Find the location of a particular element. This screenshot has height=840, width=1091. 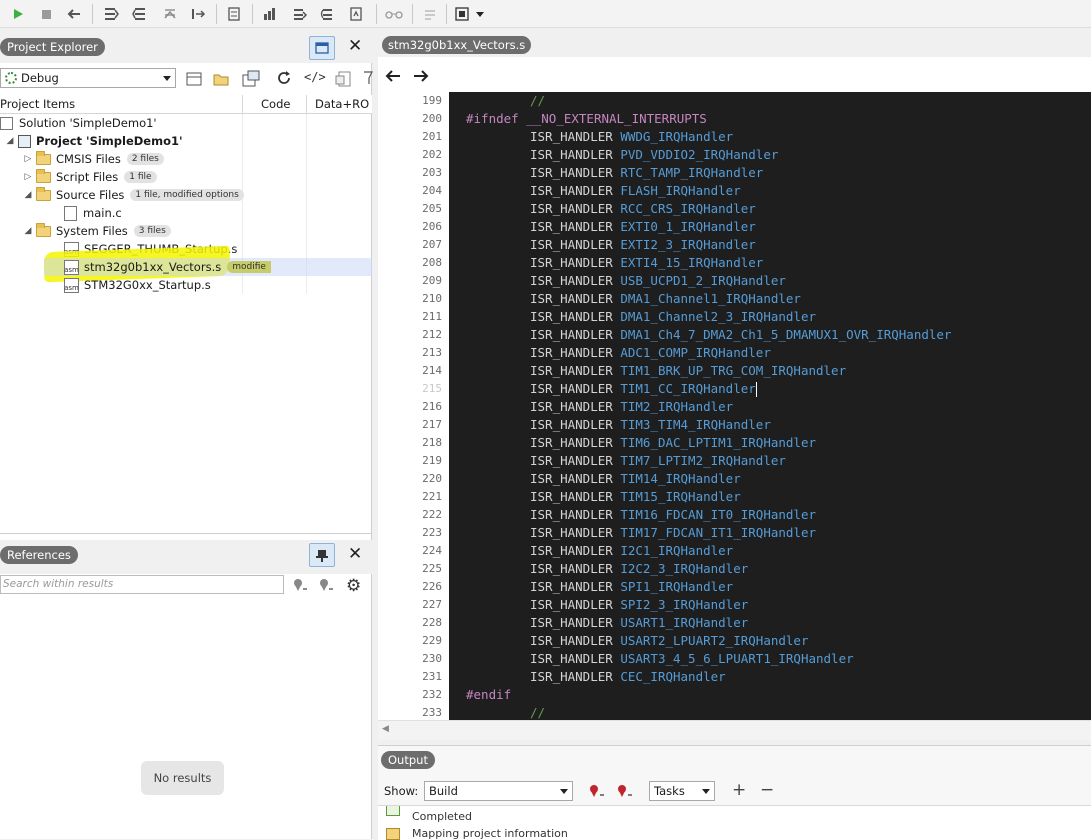

previous-result-icon is located at coordinates (300, 586).